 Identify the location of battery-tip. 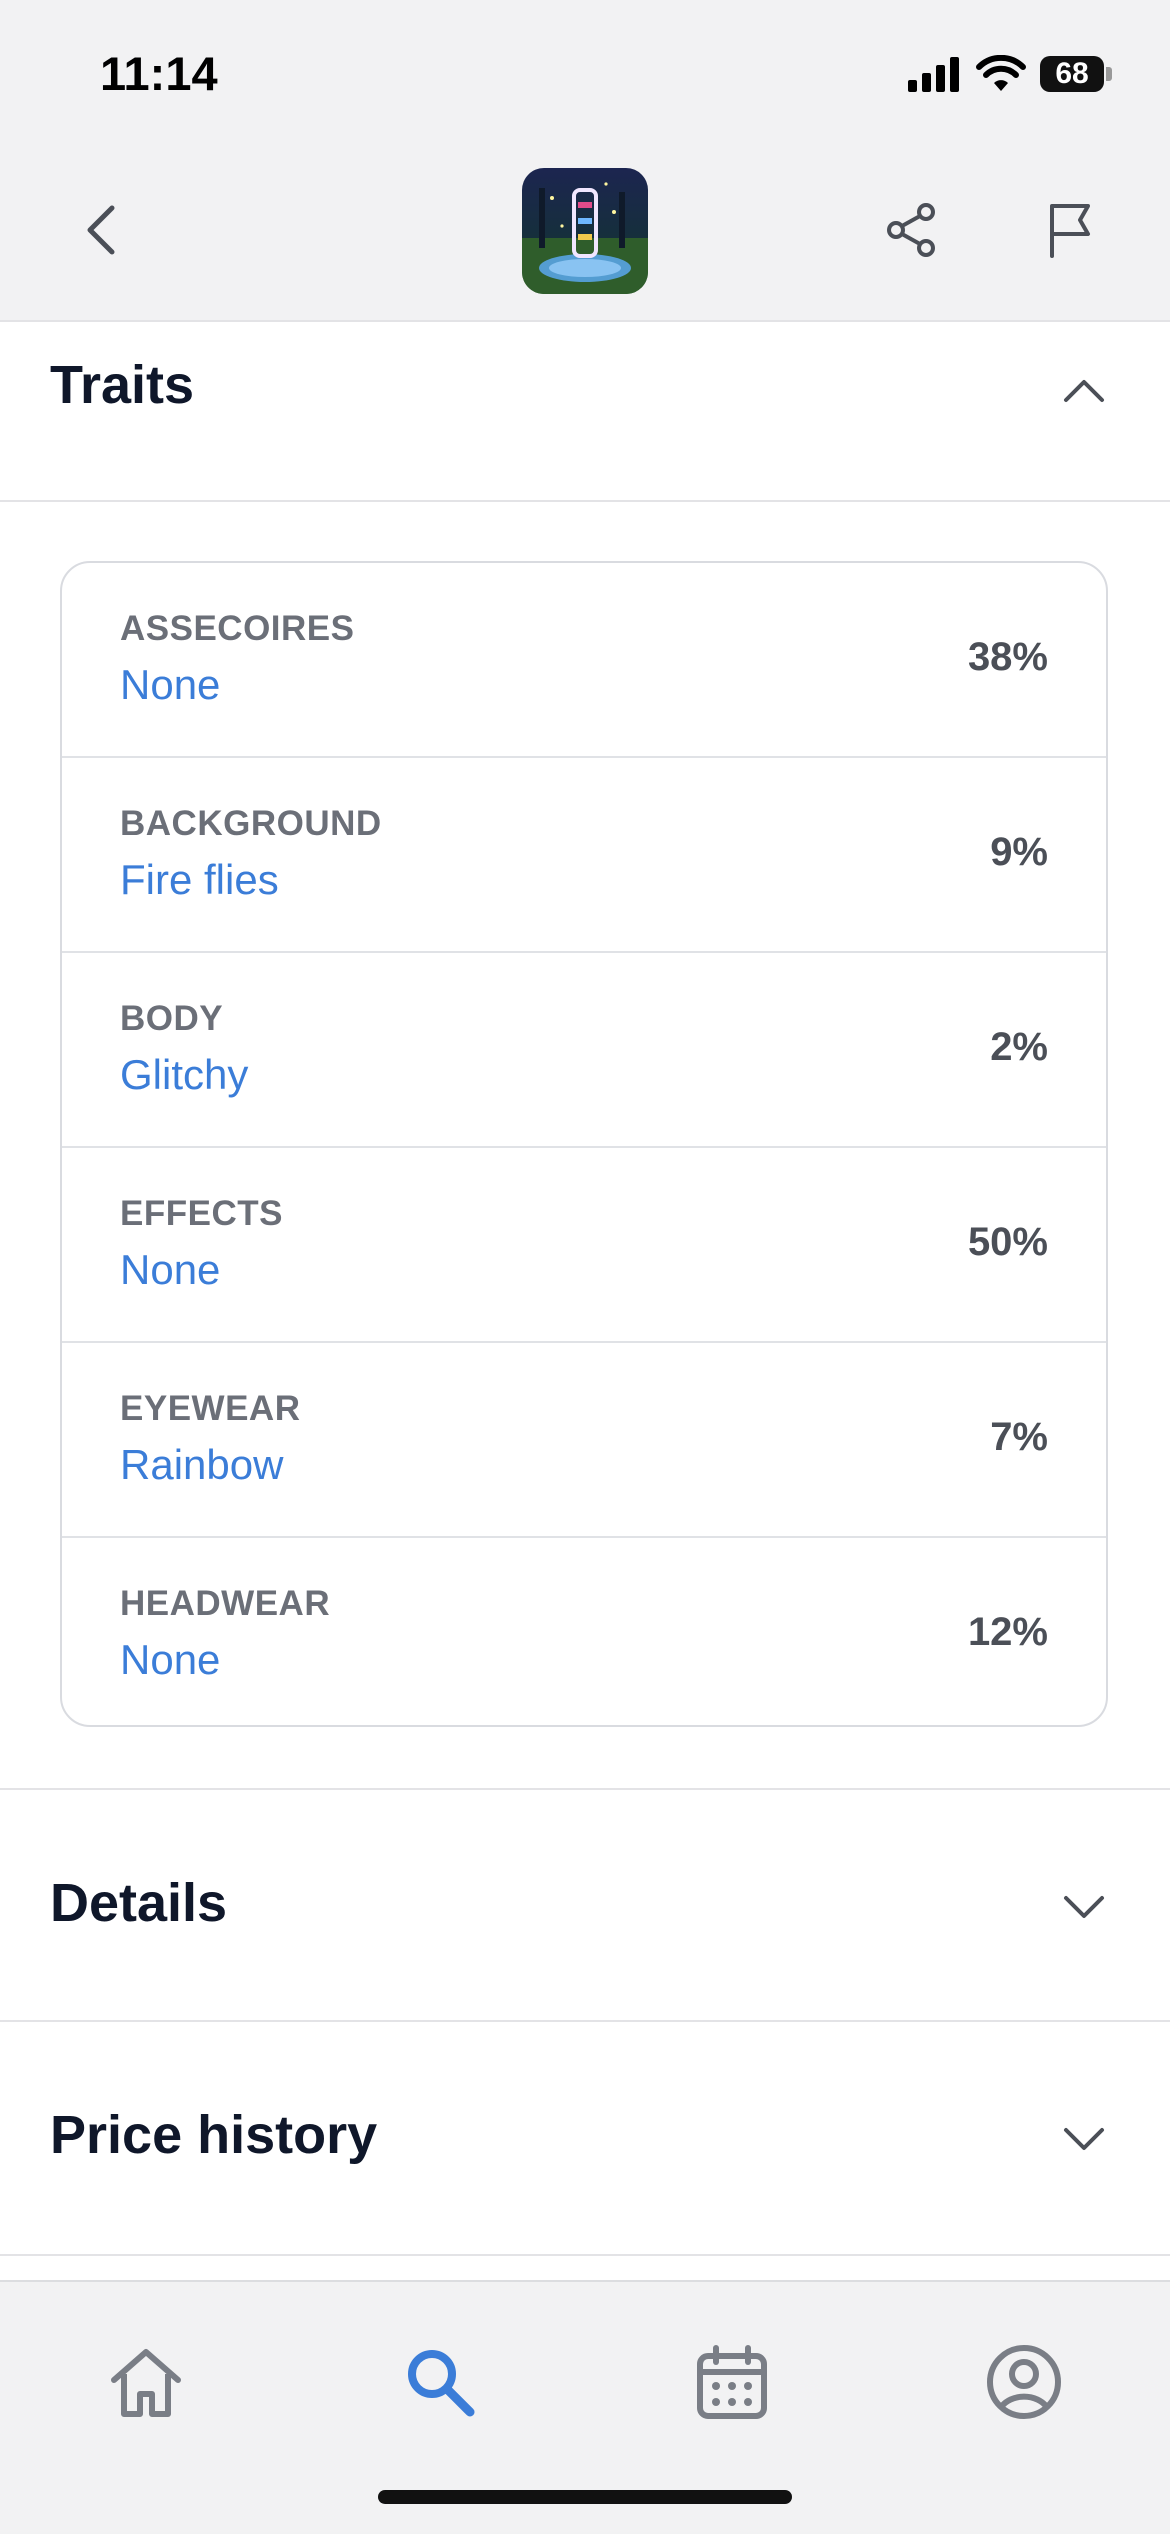
(1109, 74).